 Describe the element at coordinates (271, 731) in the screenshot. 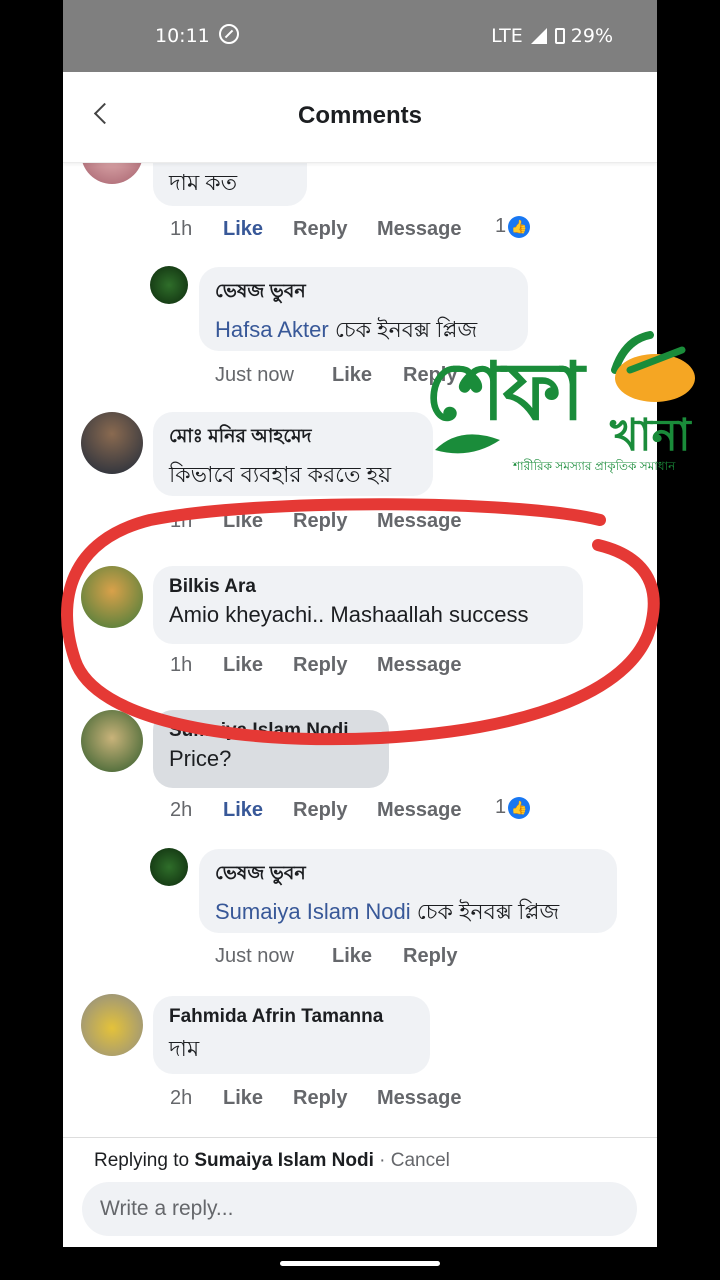

I see `comment-author: Sumaiya Islam Nodi` at that location.